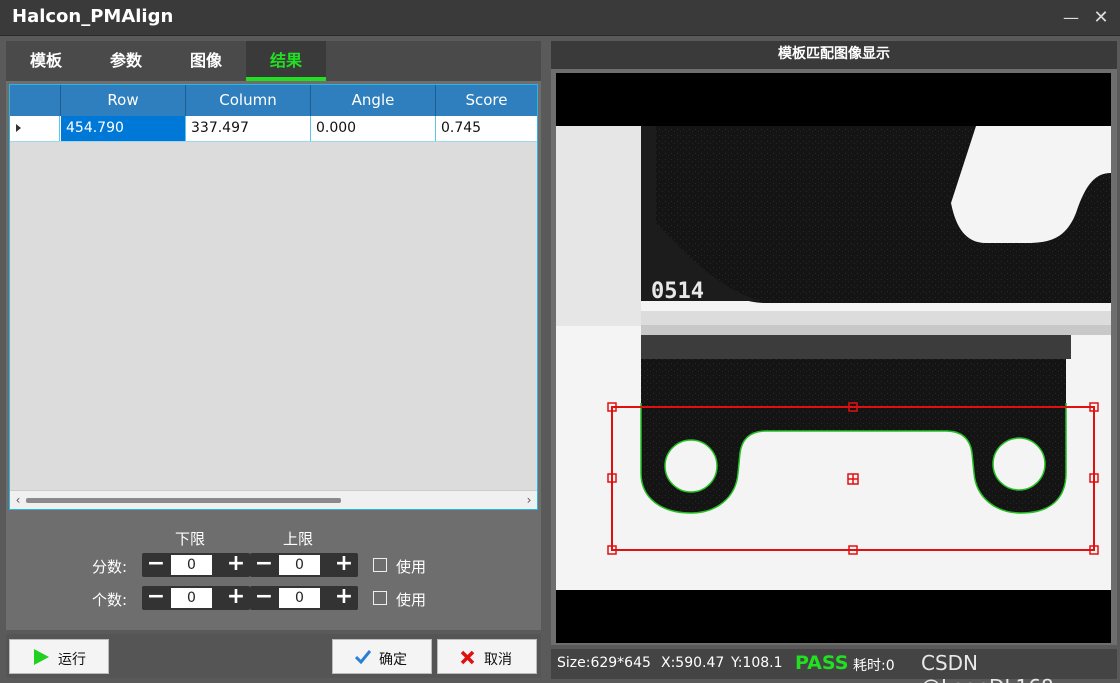  What do you see at coordinates (191, 598) in the screenshot?
I see `count-lower-value: 0` at bounding box center [191, 598].